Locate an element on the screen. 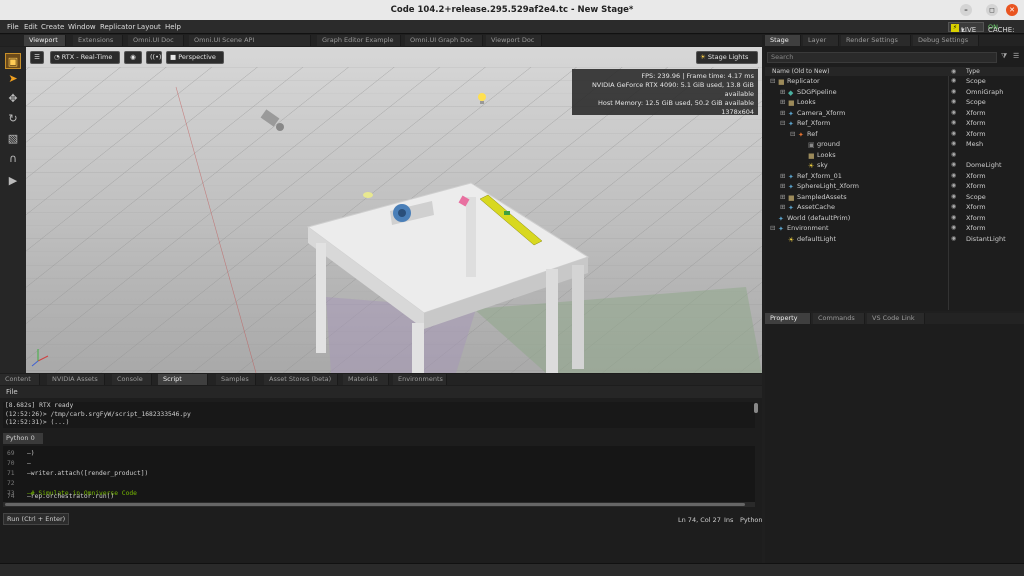  tab-nvidia-assets: NVIDIA Assets is located at coordinates (76, 379).